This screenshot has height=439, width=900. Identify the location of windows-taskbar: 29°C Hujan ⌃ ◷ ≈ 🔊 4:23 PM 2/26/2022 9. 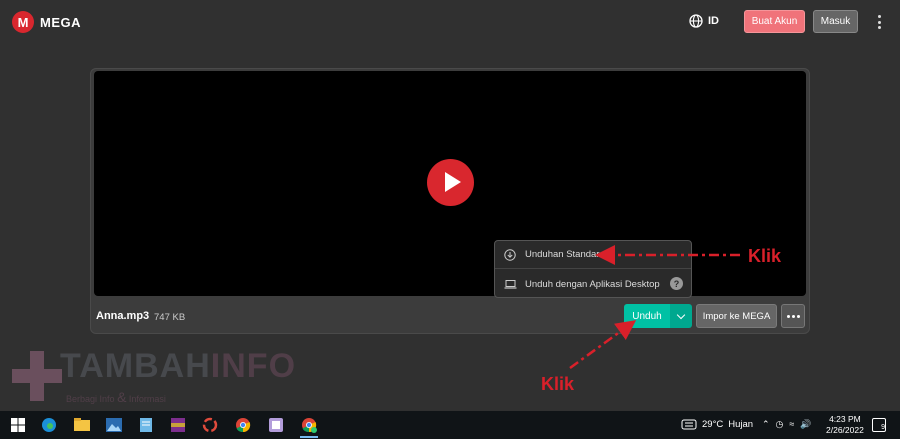
(450, 425).